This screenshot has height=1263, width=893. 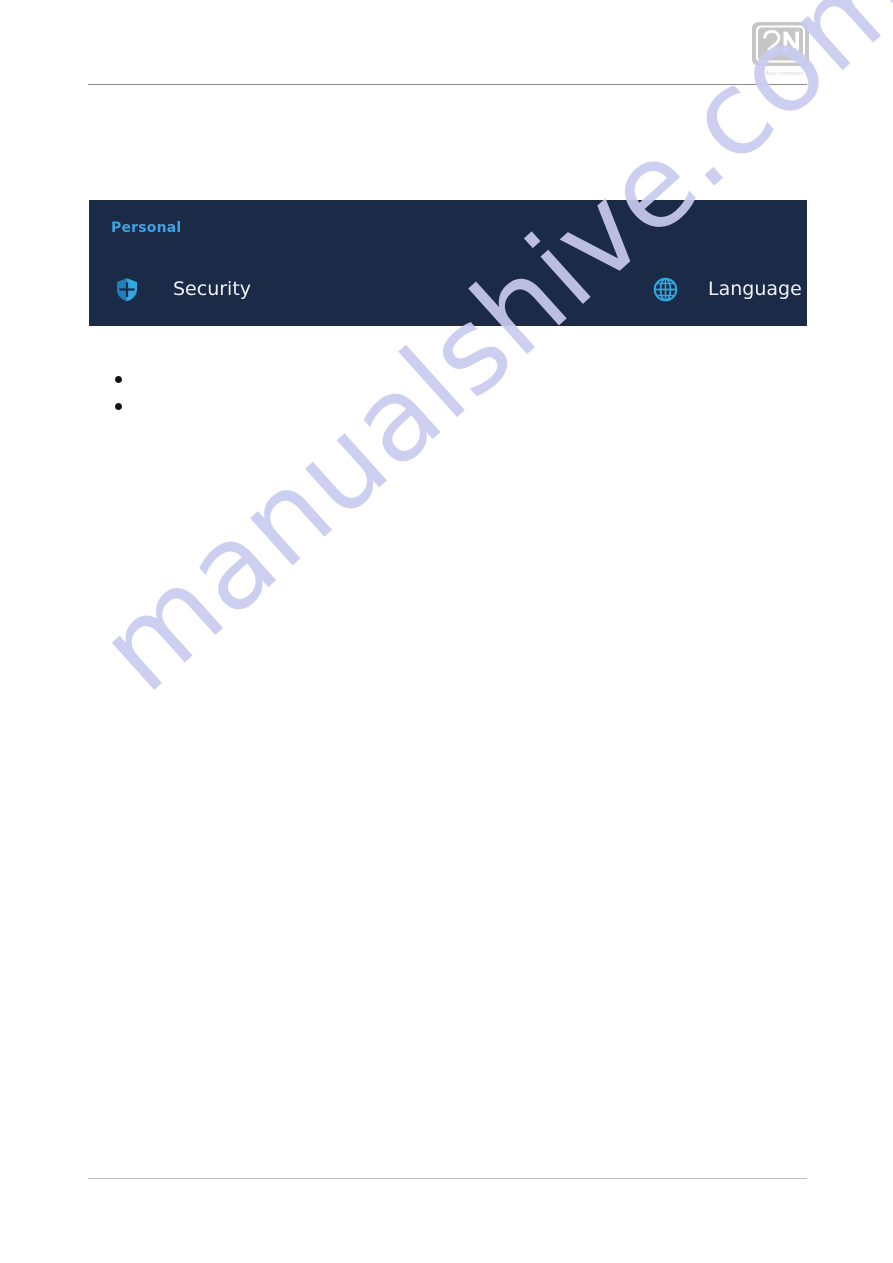 I want to click on section-title-personal: Personal, so click(x=146, y=228).